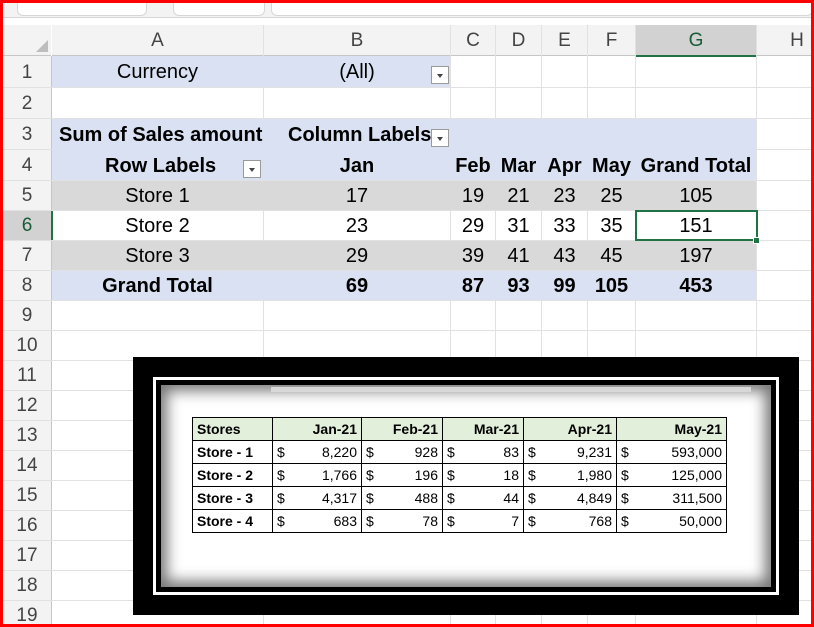 The height and width of the screenshot is (627, 814). I want to click on row-header-label: 13, so click(27, 435).